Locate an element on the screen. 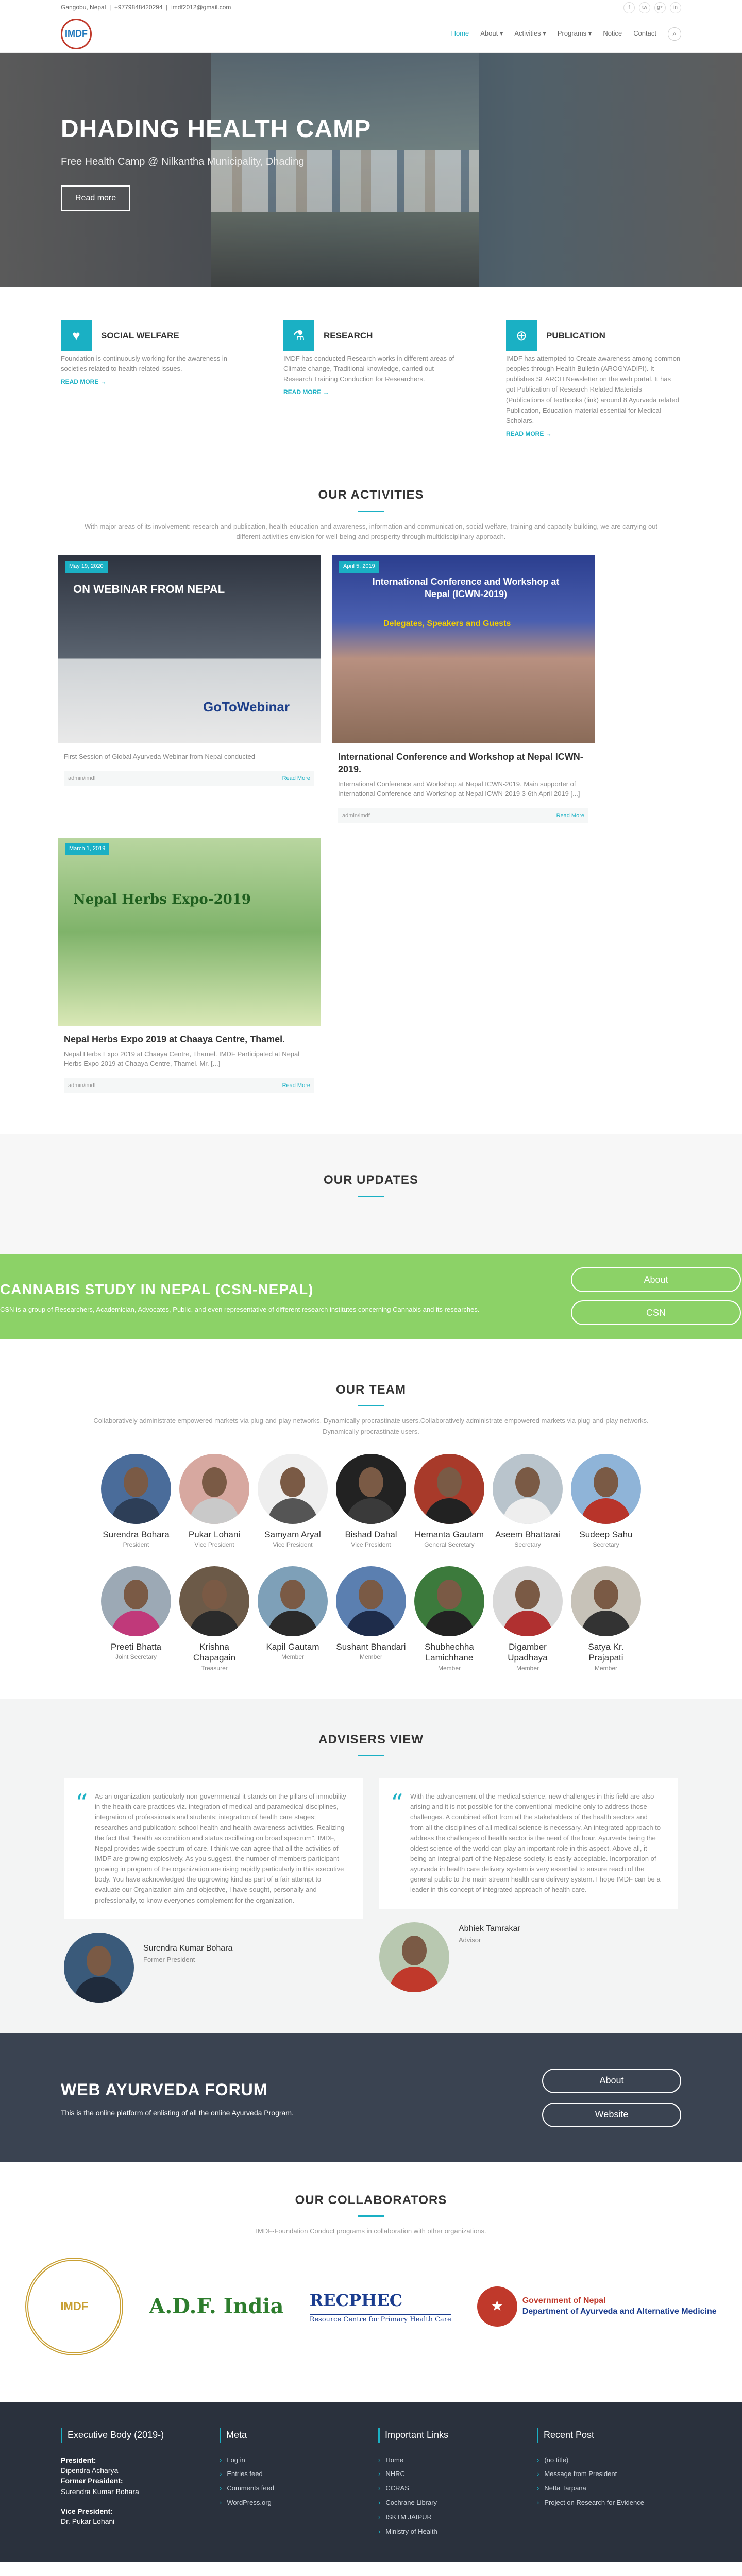 The image size is (742, 2576). cannabis-about-button: About is located at coordinates (656, 1280).